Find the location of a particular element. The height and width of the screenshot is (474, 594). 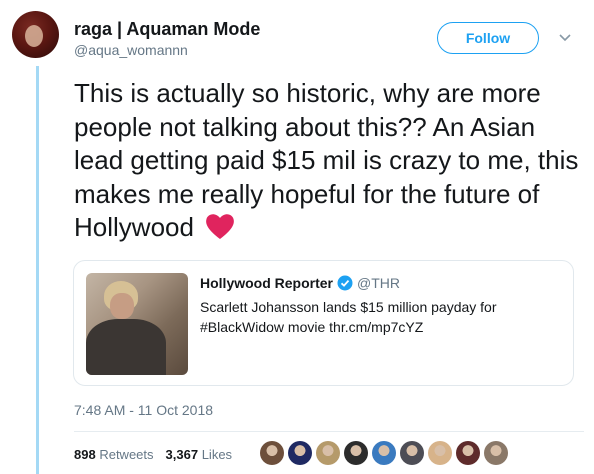

retweets-label: Retweets is located at coordinates (126, 454).